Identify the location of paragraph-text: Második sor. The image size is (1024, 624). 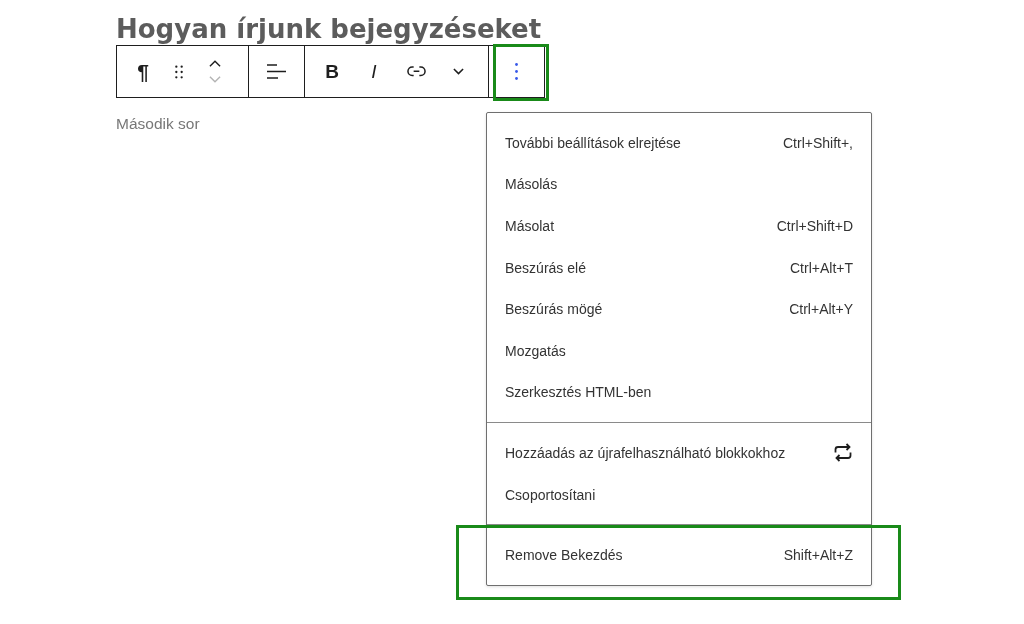
(158, 124).